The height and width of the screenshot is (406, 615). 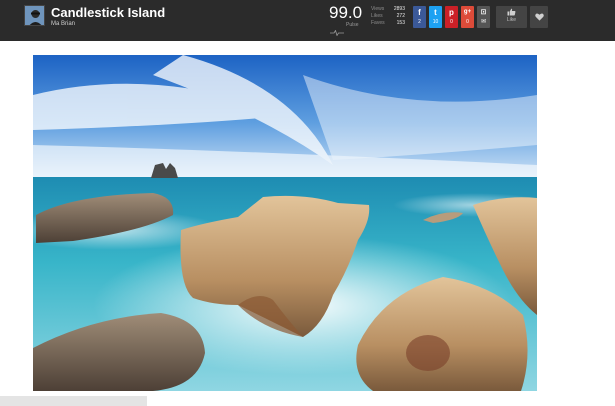 What do you see at coordinates (108, 12) in the screenshot?
I see `photo-title: Candlestick Island` at bounding box center [108, 12].